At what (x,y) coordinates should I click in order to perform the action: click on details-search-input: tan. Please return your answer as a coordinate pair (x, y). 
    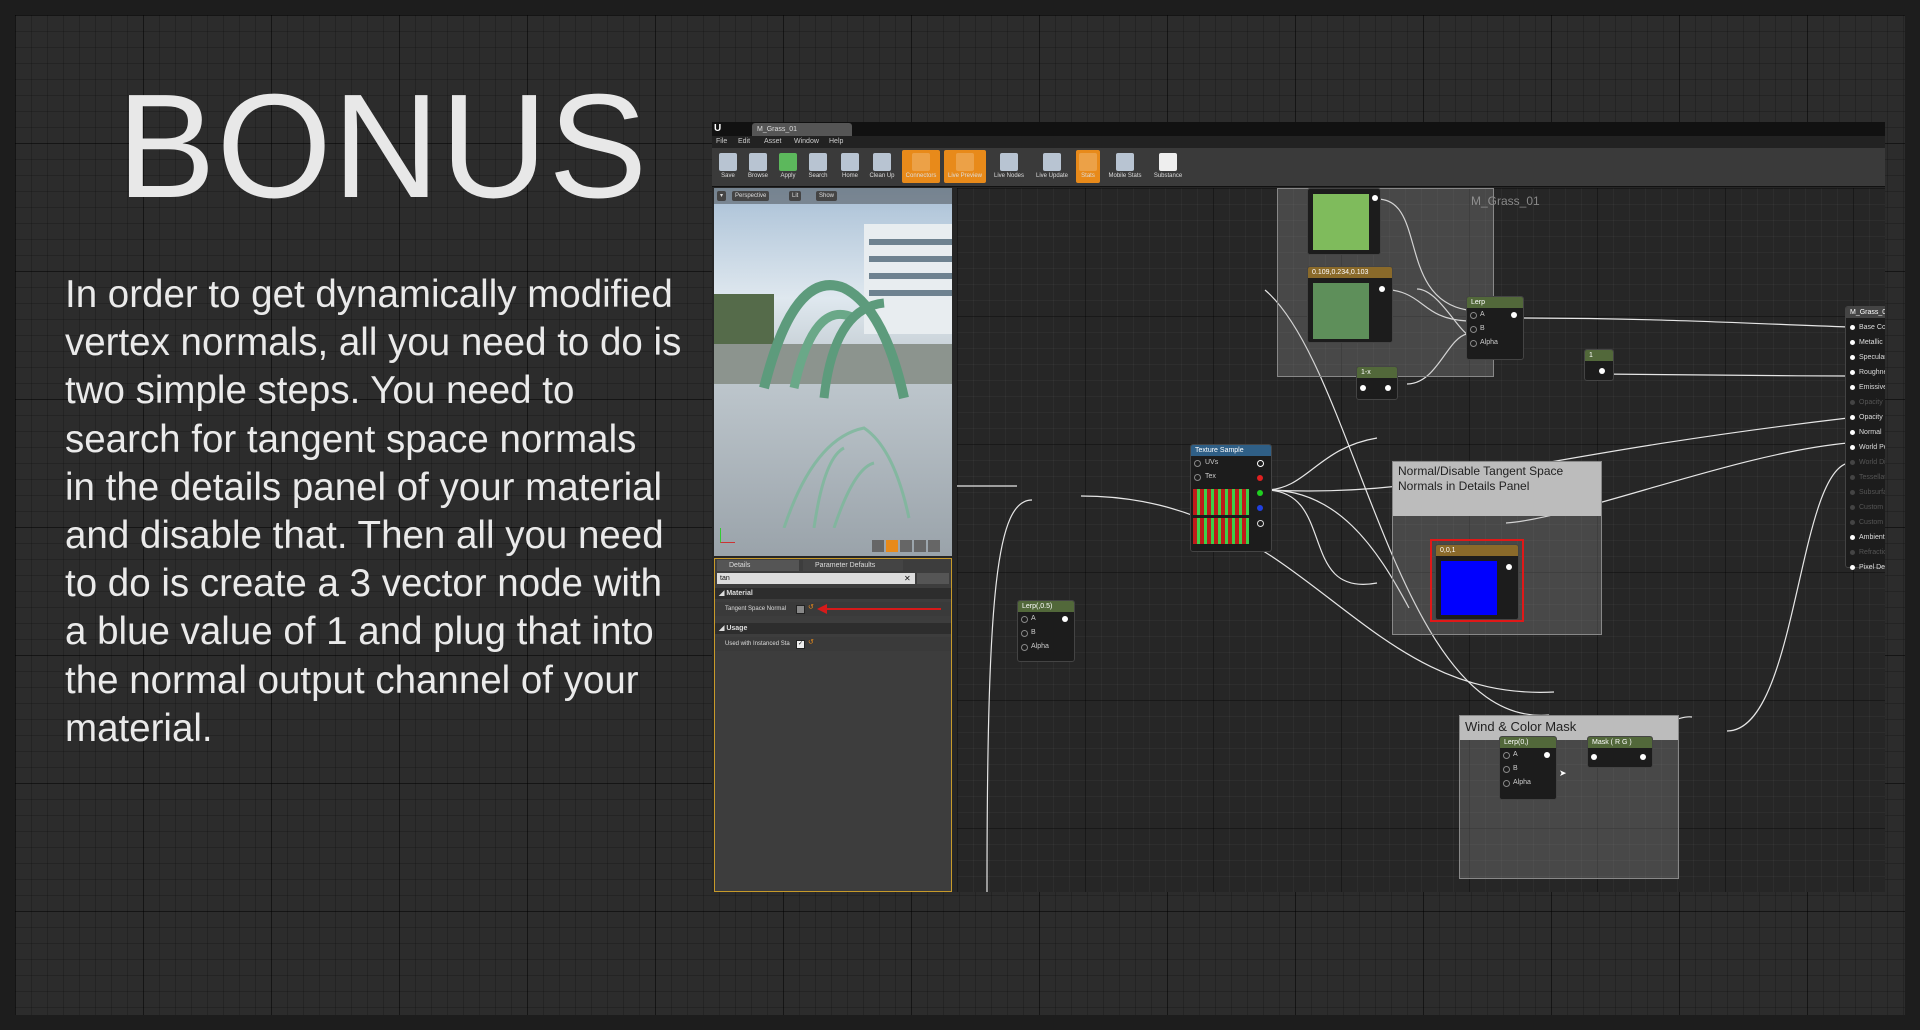
    Looking at the image, I should click on (816, 578).